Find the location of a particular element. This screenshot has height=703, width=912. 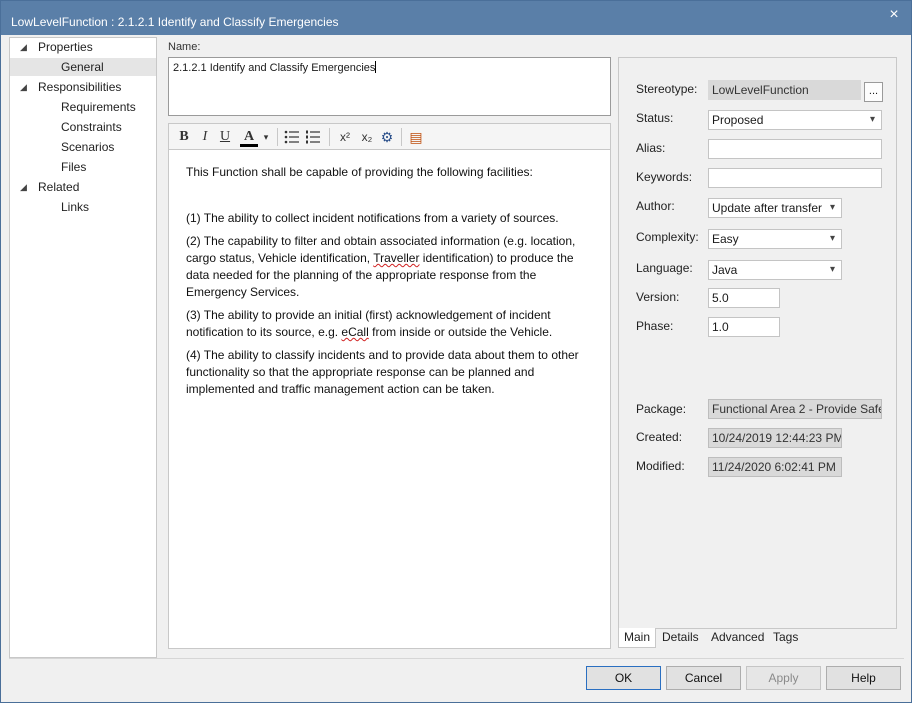

created-field: 10/24/2019 12:44:23 PM is located at coordinates (775, 438).